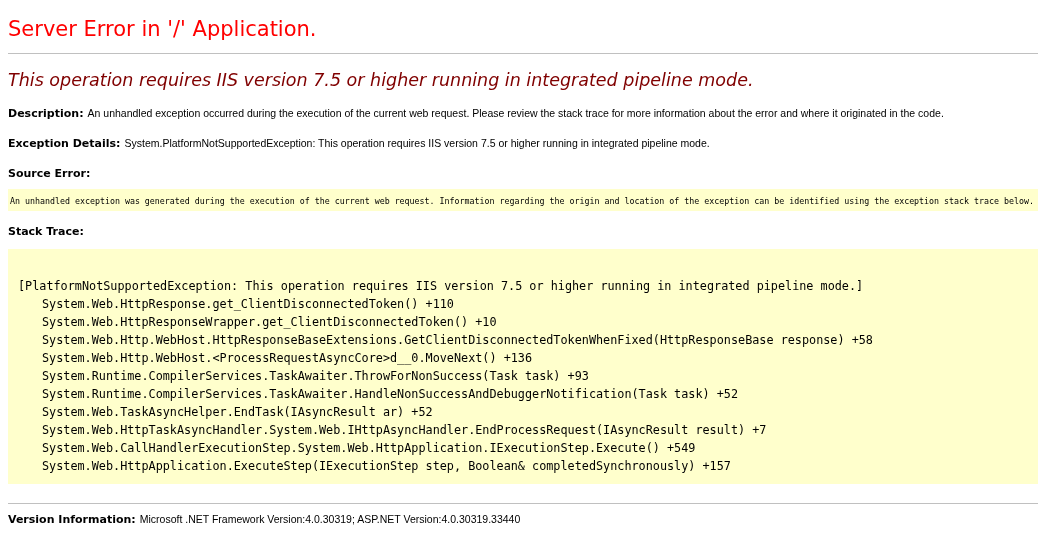  Describe the element at coordinates (237, 412) in the screenshot. I see `stack-frame: System.Web.TaskAsyncHelper.EndTask(IAsyncResult ar) +52` at that location.